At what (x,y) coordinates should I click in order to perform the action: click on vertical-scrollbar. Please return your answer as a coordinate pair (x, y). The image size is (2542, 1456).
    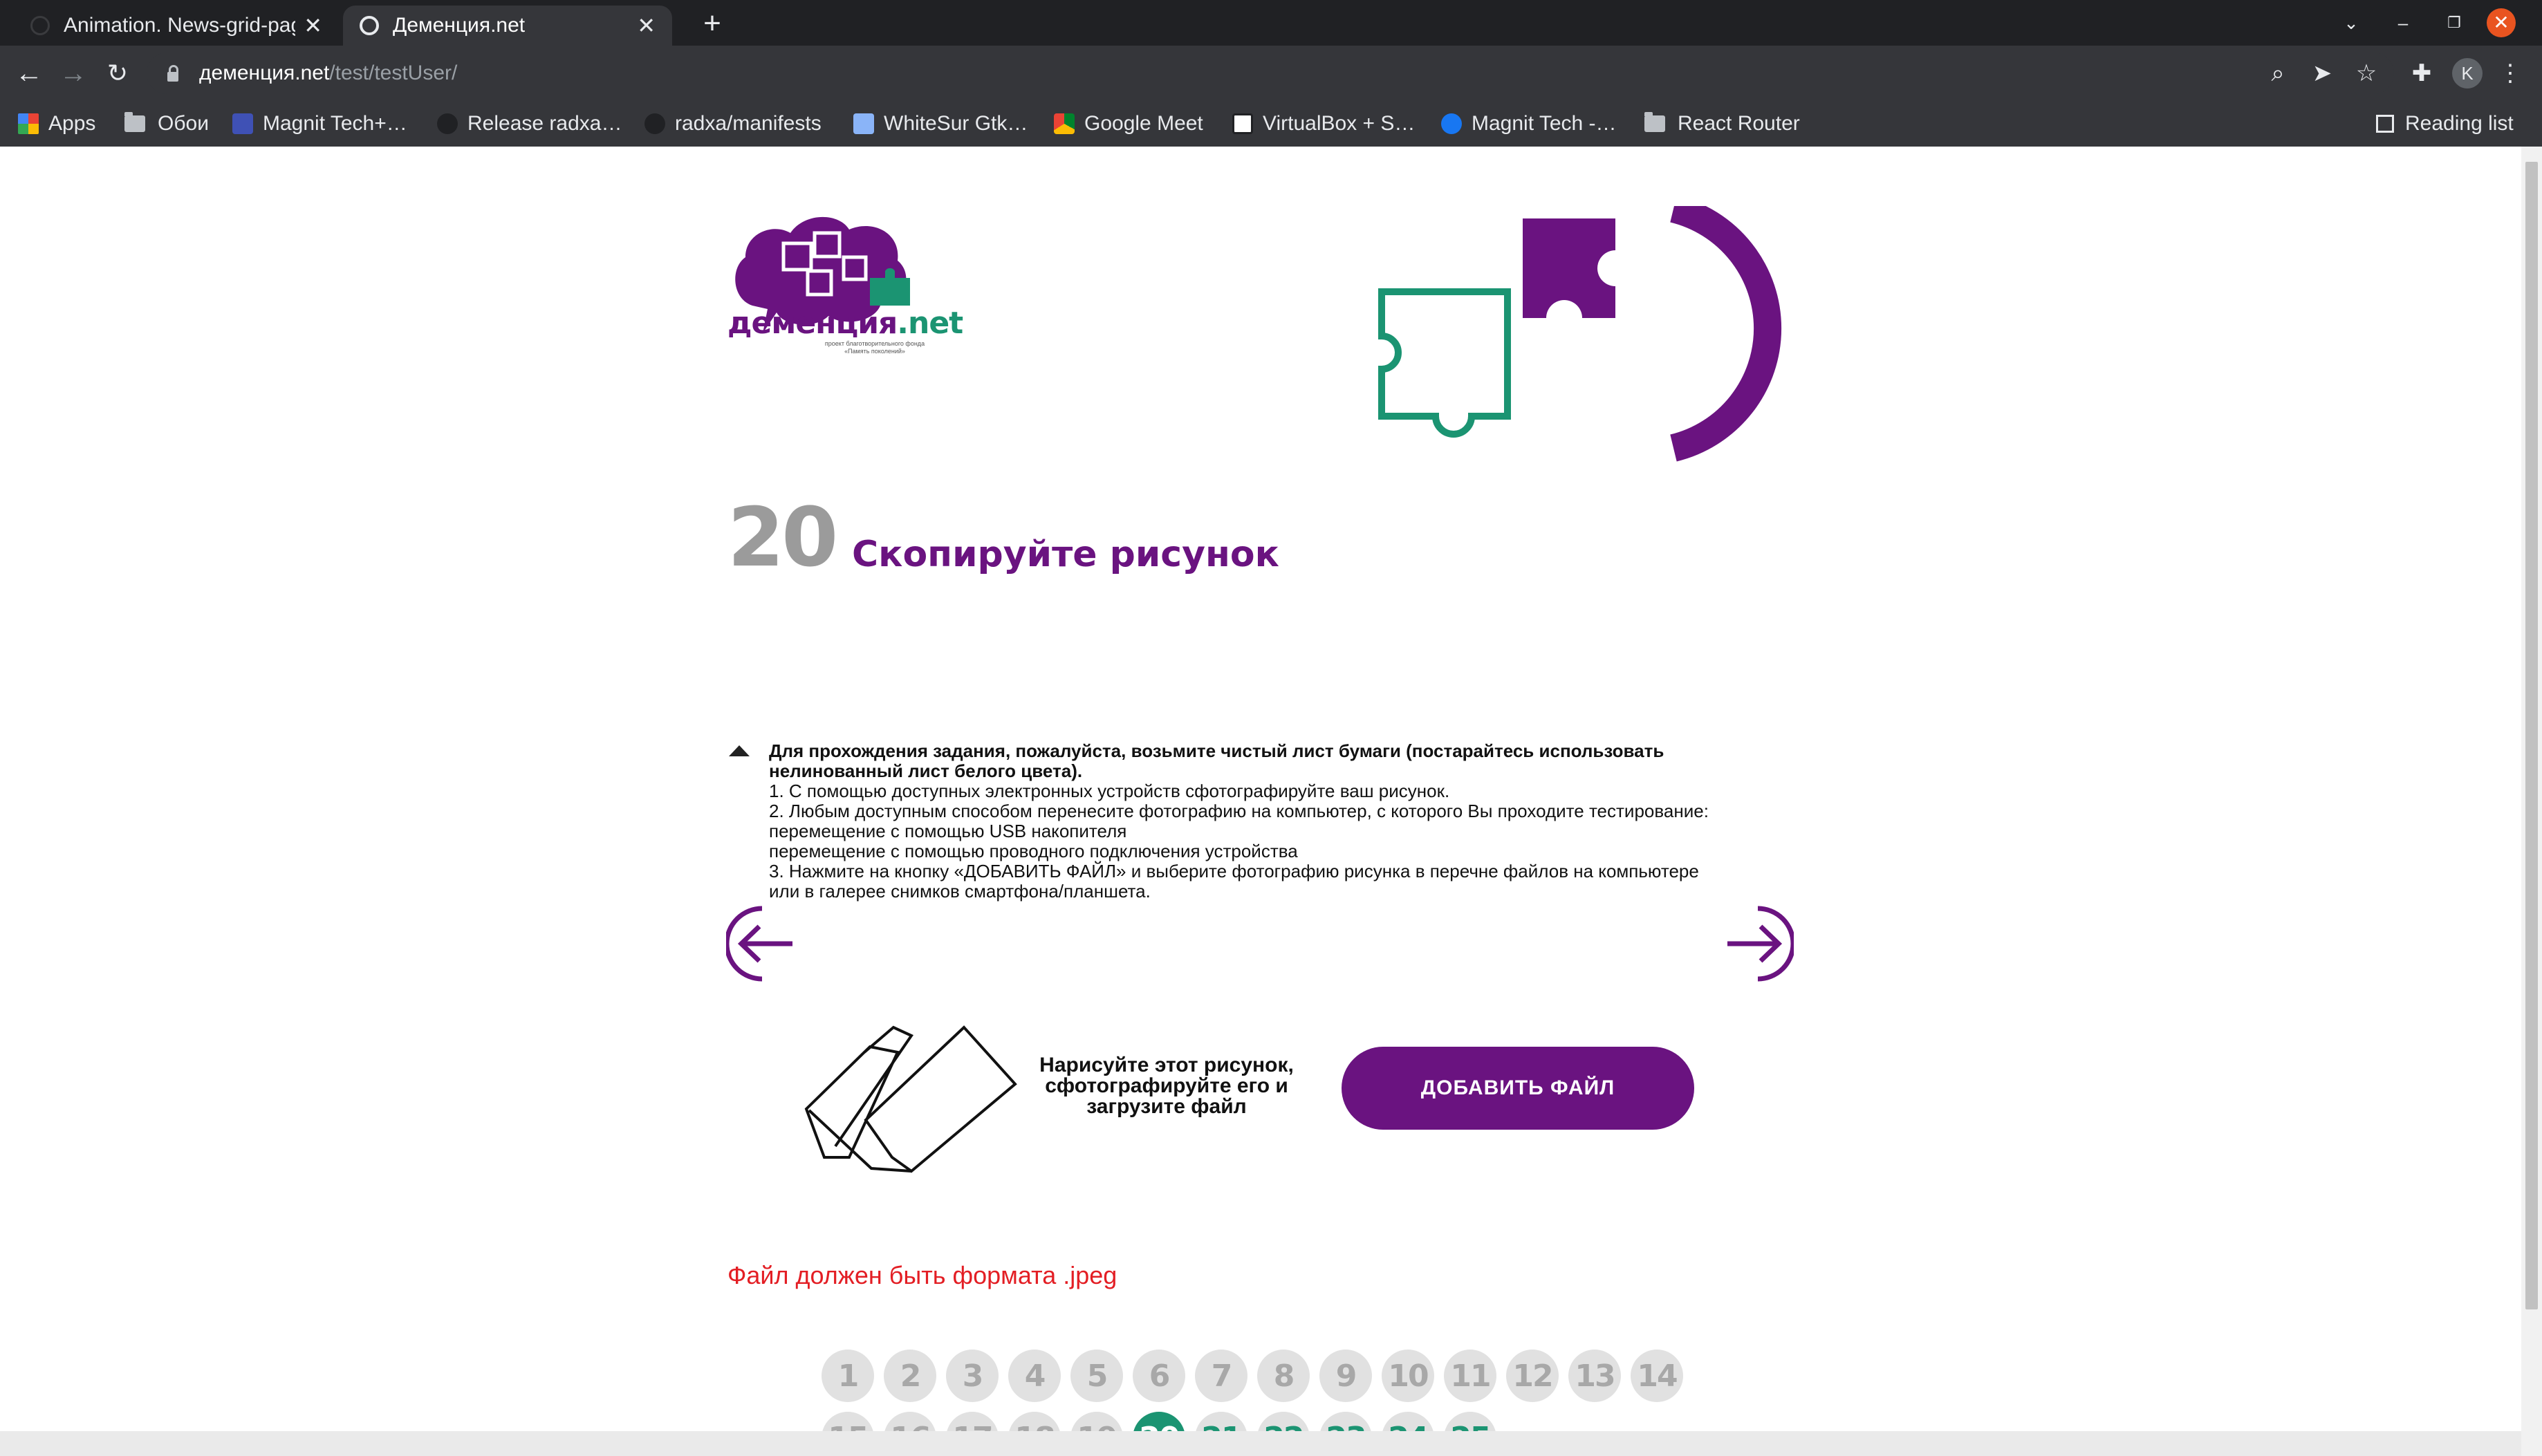
    Looking at the image, I should click on (2531, 801).